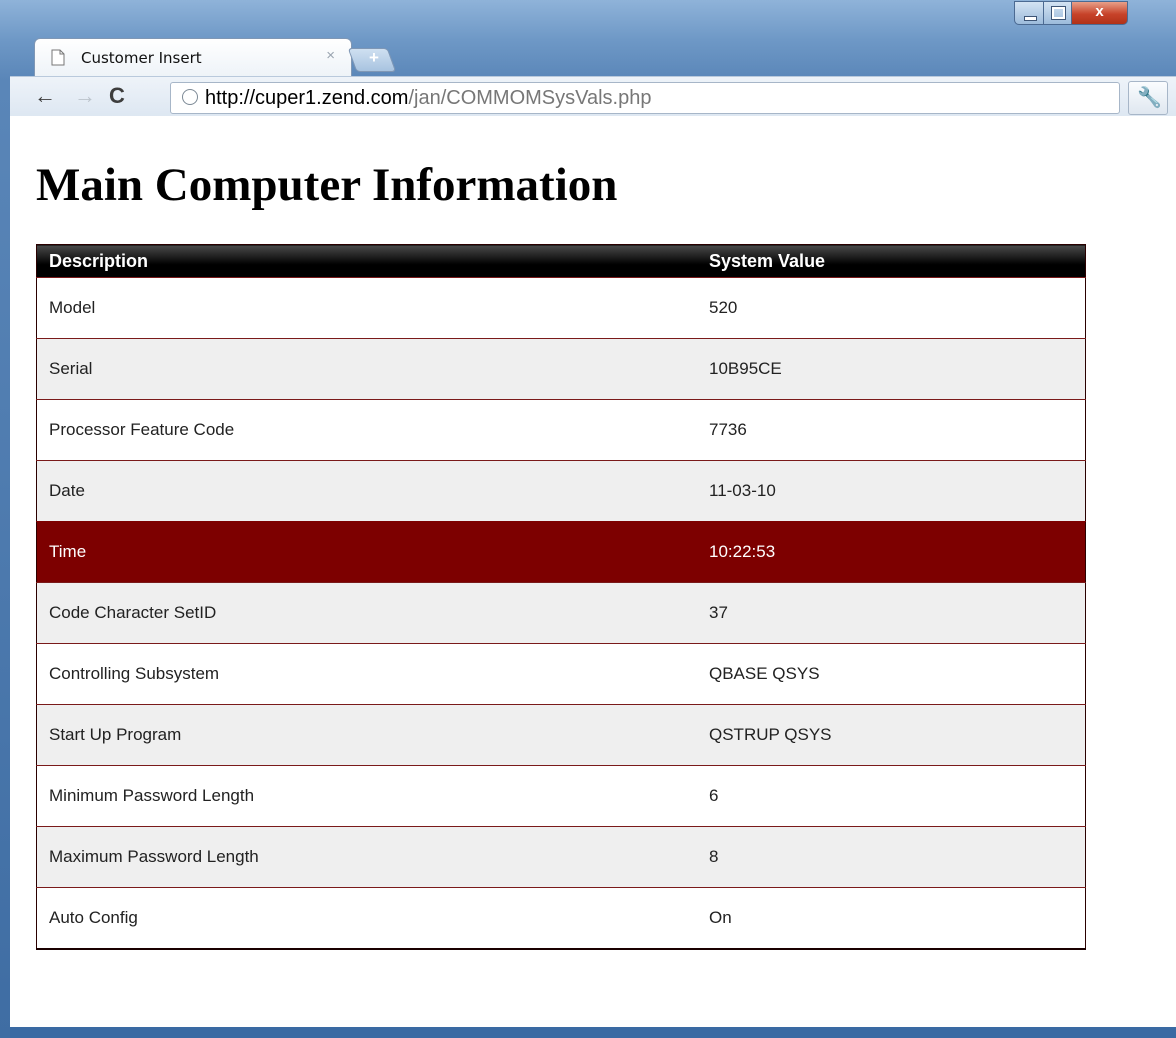  Describe the element at coordinates (307, 98) in the screenshot. I see `url-host: http://cuper1.zend.com` at that location.